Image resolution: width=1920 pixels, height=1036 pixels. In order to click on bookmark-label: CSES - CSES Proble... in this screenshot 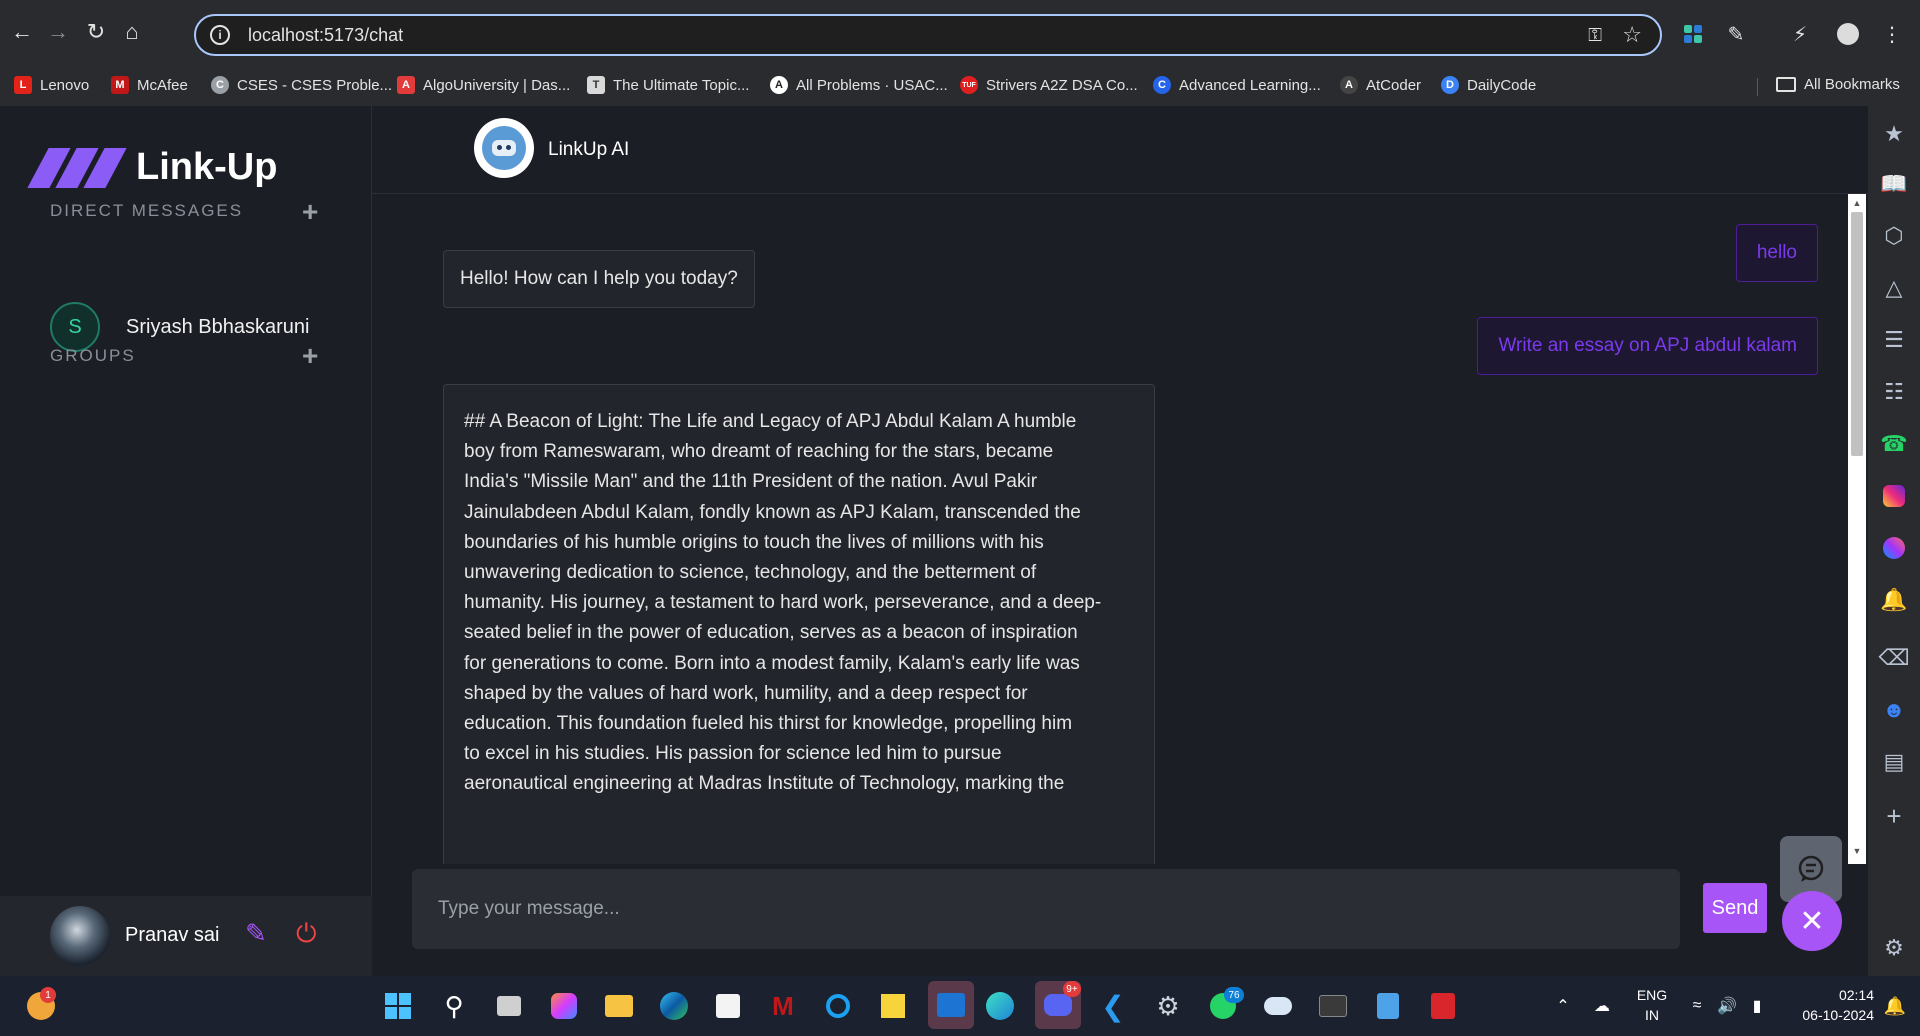, I will do `click(315, 85)`.